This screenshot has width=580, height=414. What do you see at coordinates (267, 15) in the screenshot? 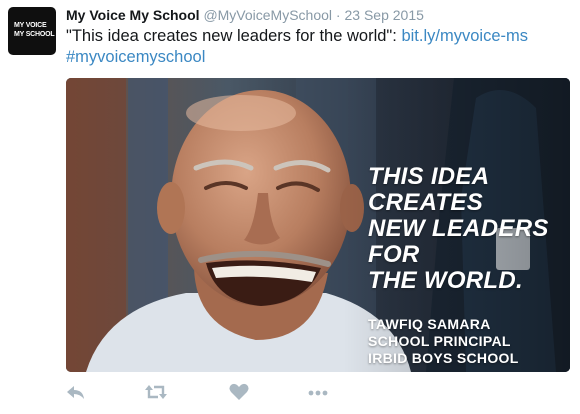
I see `author-handle: @MyVoiceMySchool` at bounding box center [267, 15].